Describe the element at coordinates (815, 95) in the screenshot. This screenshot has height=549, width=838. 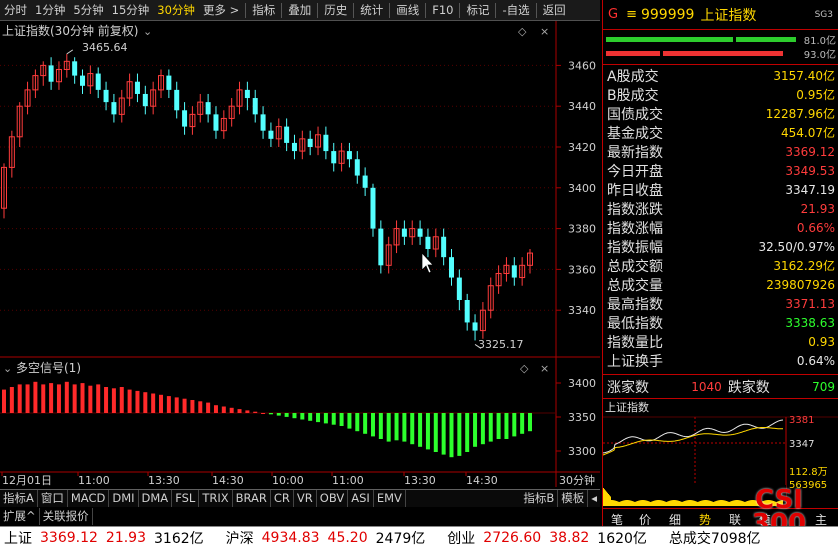
I see `quote-row-value: 0.95亿` at that location.